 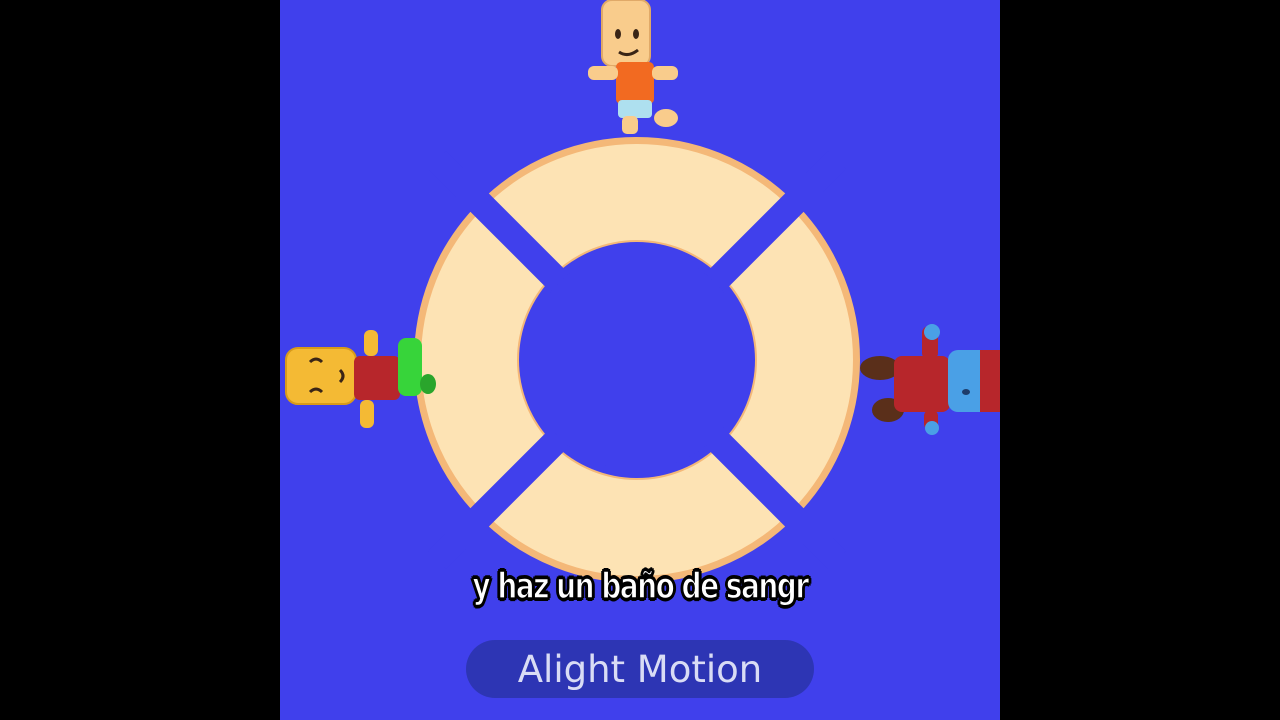 I want to click on right-character, so click(x=930, y=379).